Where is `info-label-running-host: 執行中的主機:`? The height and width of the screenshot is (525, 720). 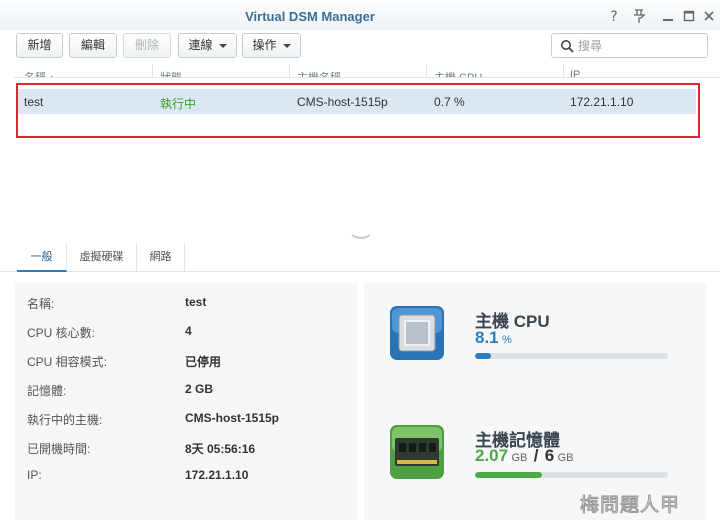
info-label-running-host: 執行中的主機: is located at coordinates (65, 420).